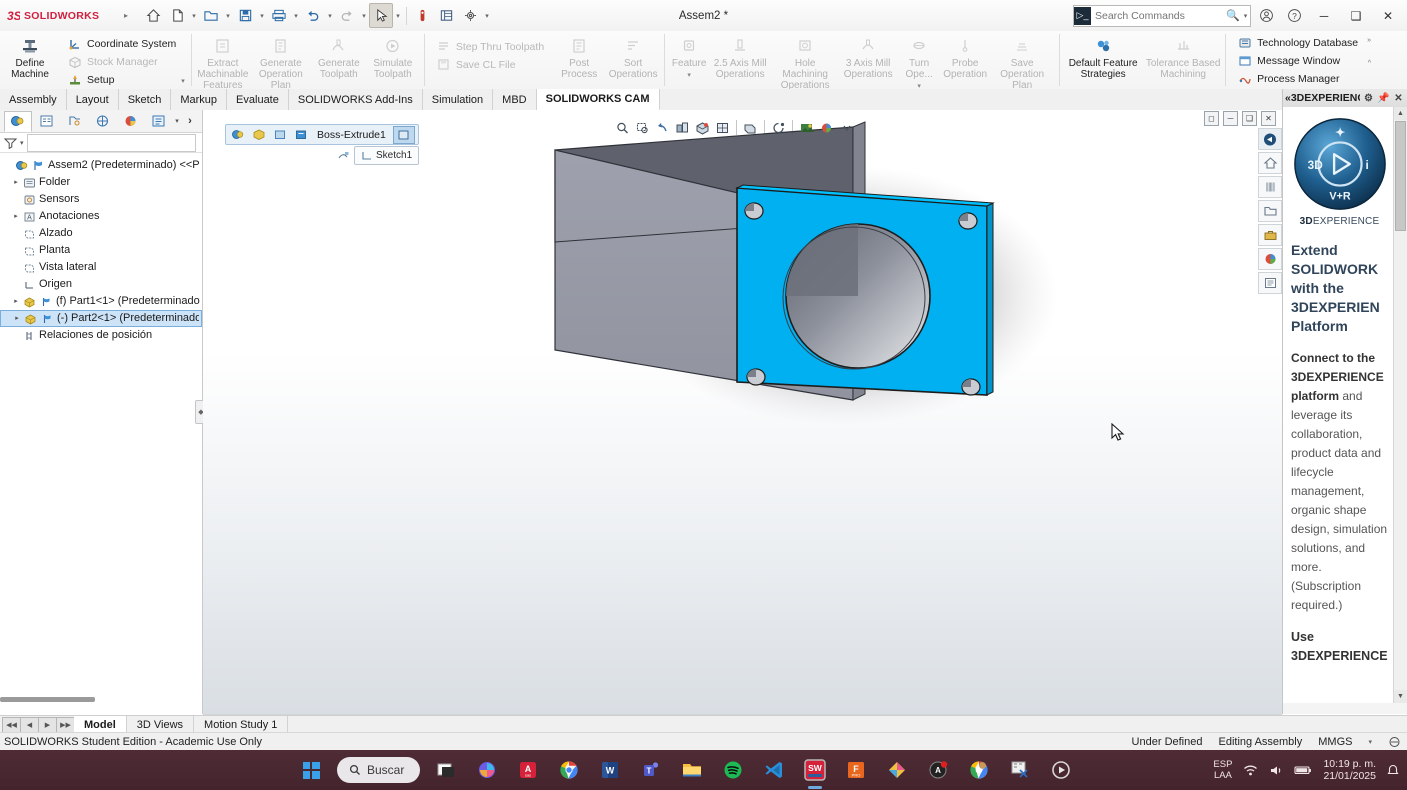 Image resolution: width=1407 pixels, height=790 pixels. I want to click on simulate-toolpath-button: Simulate Toolpath, so click(393, 56).